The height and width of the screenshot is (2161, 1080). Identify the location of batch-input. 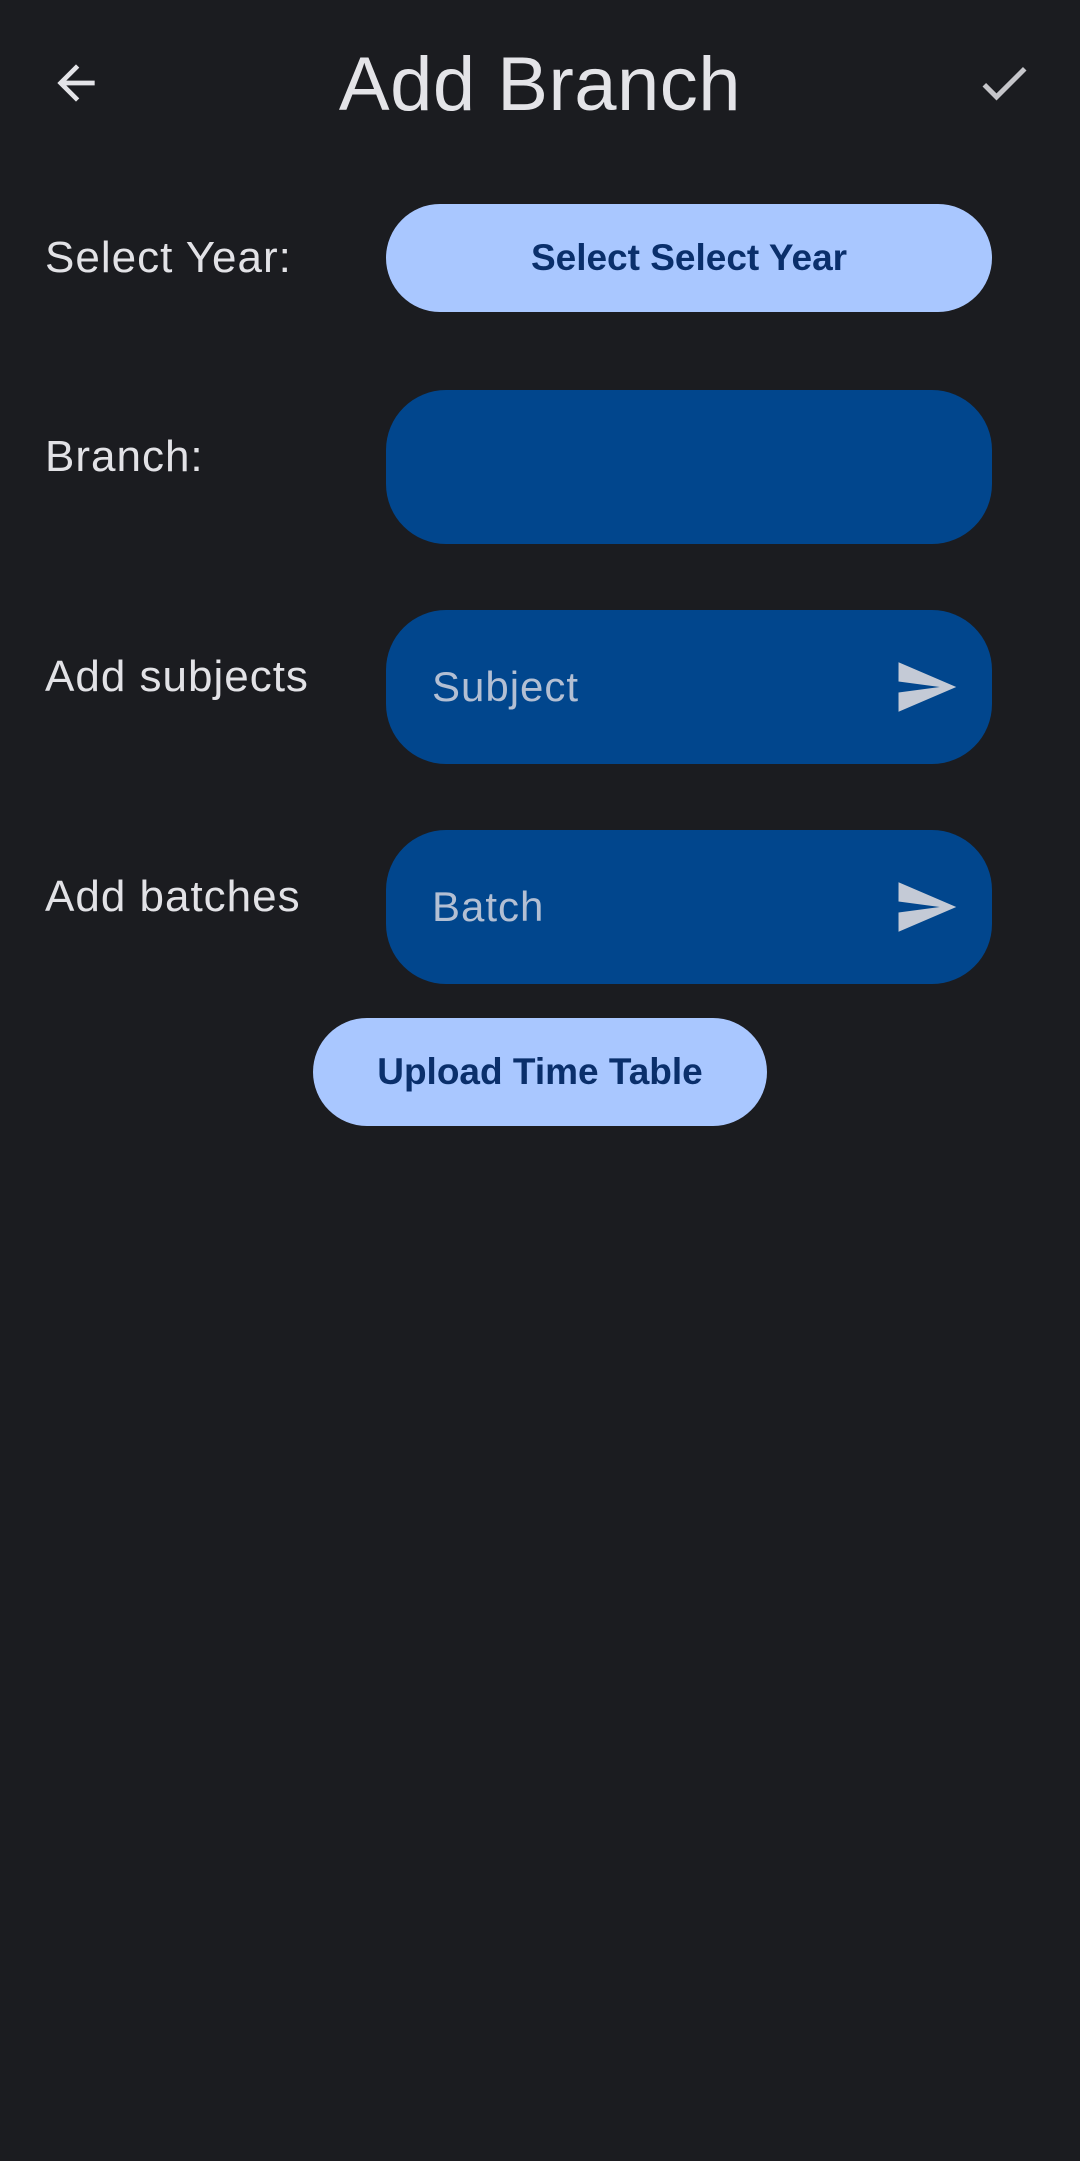
(652, 907).